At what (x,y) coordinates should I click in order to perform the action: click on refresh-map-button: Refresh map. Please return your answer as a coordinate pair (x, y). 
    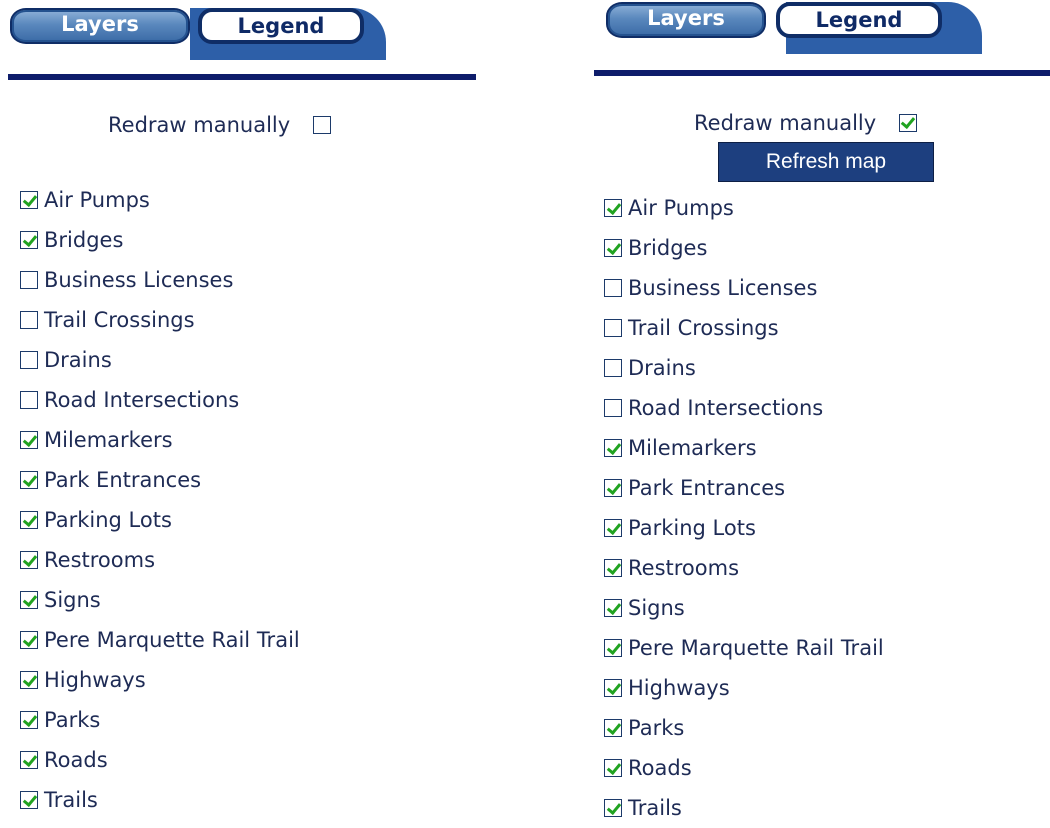
    Looking at the image, I should click on (826, 162).